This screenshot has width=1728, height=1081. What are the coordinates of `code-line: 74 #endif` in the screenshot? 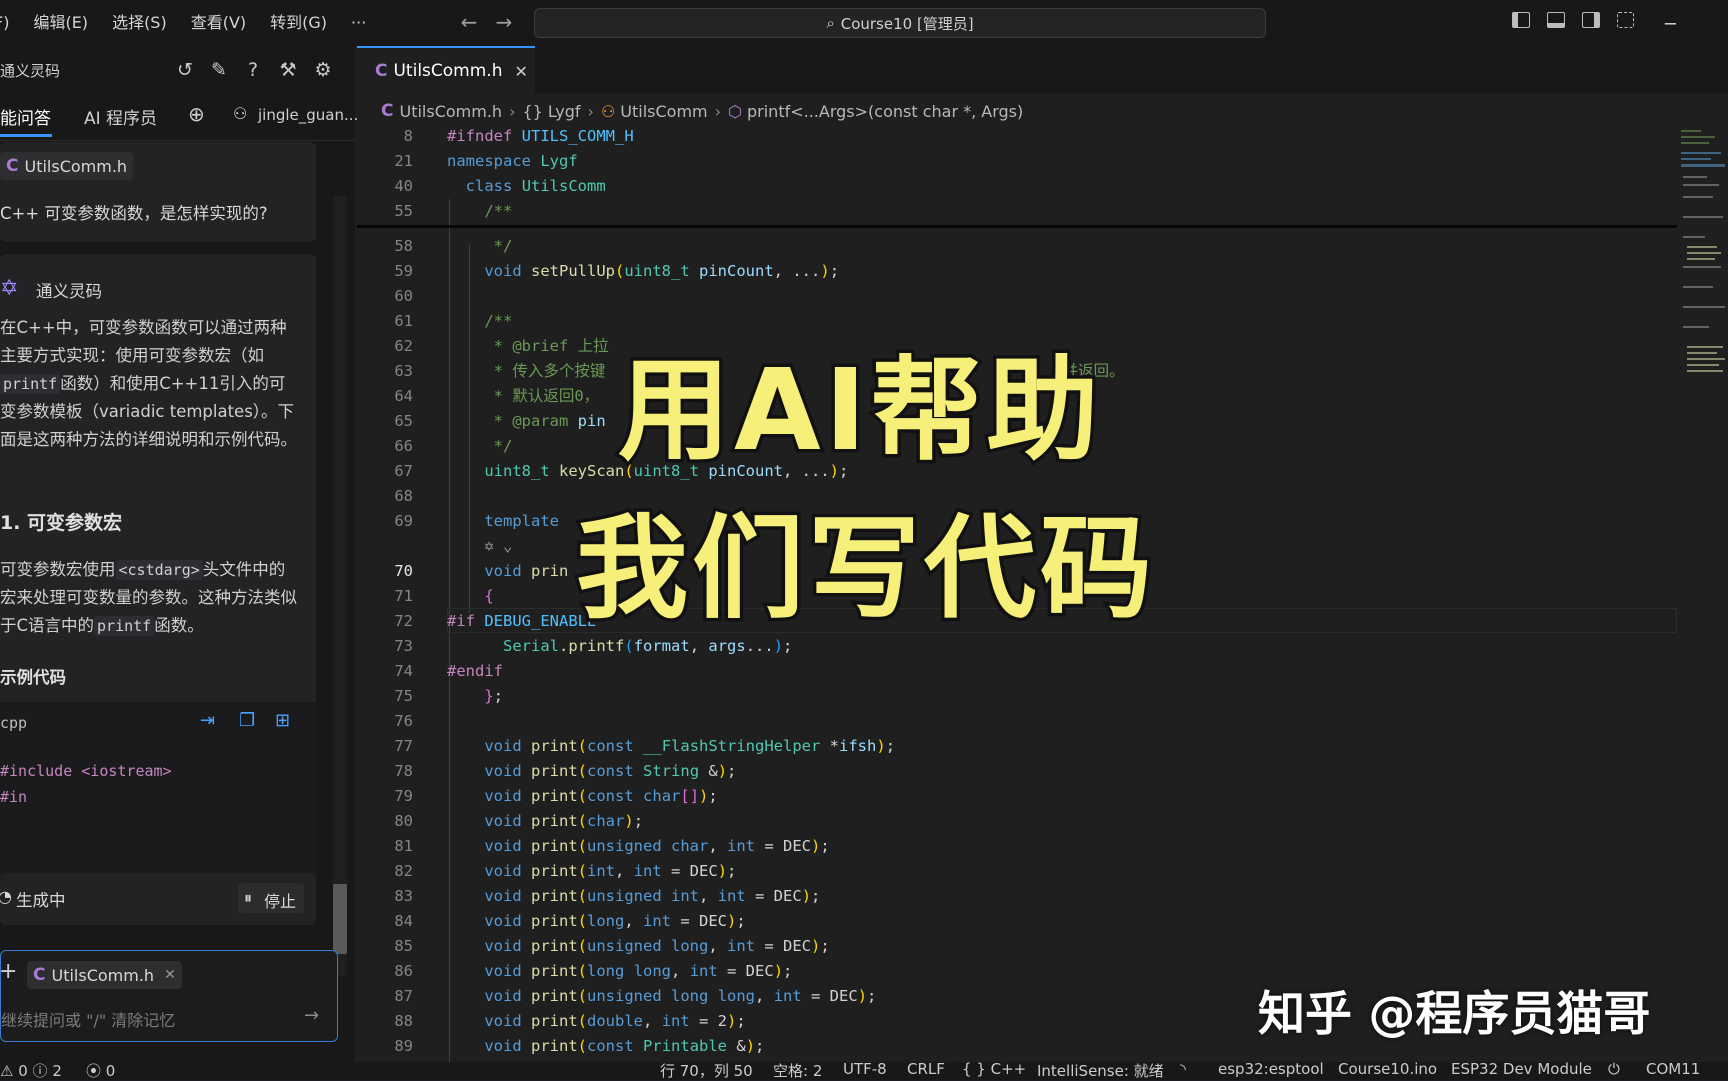 It's located at (448, 671).